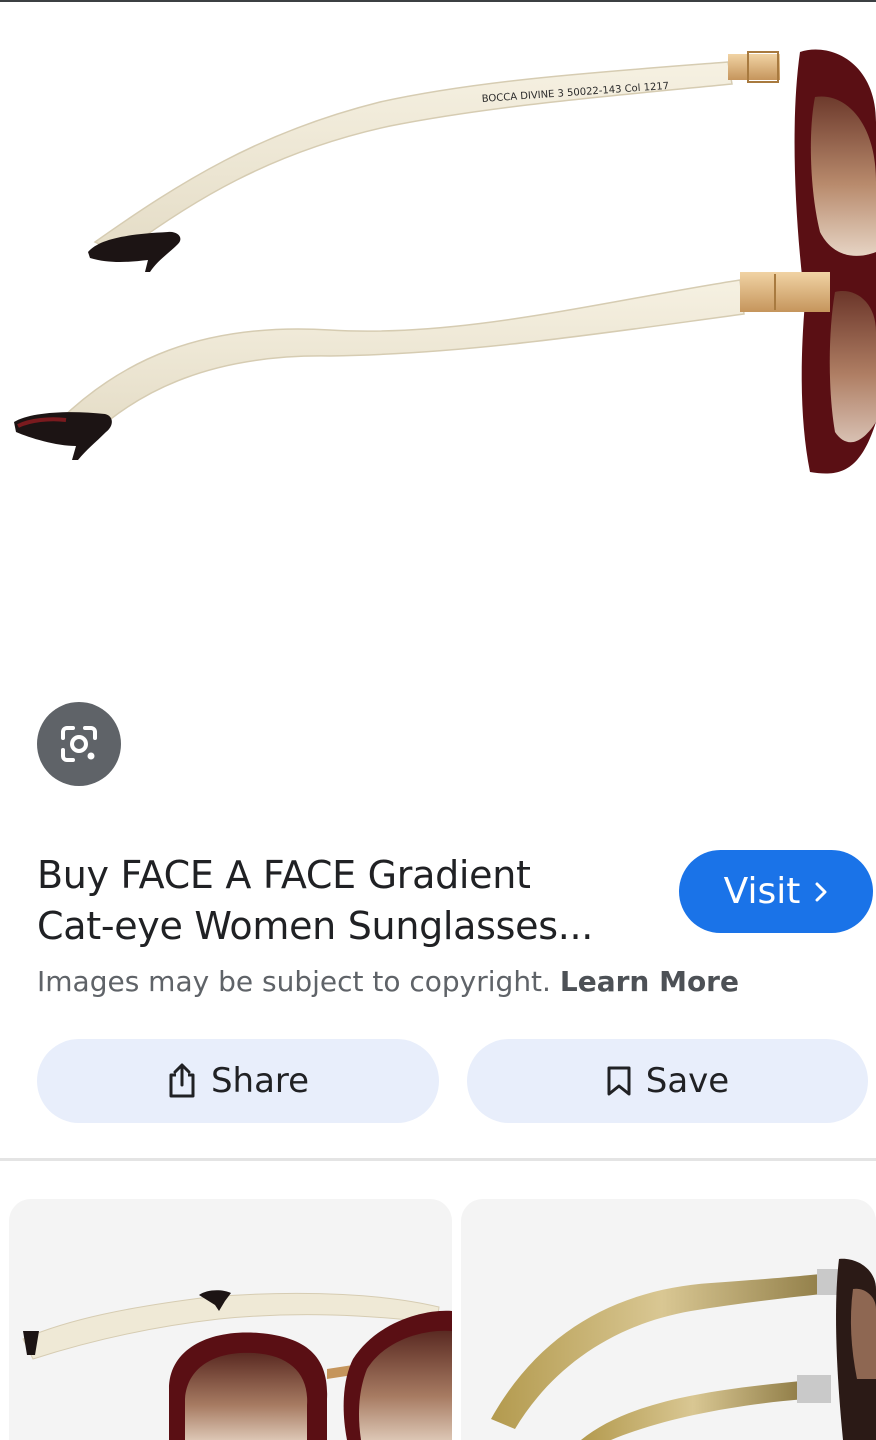  I want to click on save-button: Save, so click(667, 1081).